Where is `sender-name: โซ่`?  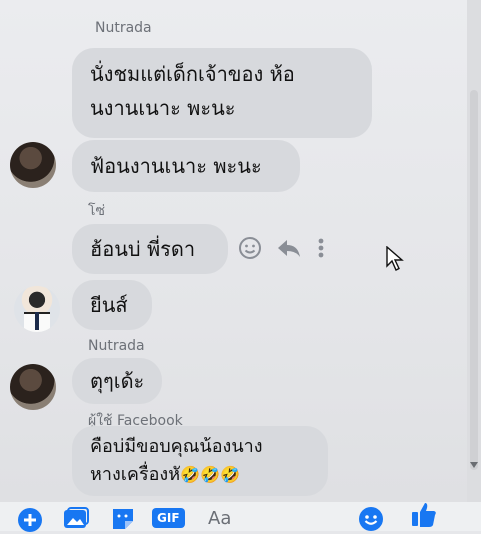 sender-name: โซ่ is located at coordinates (97, 211).